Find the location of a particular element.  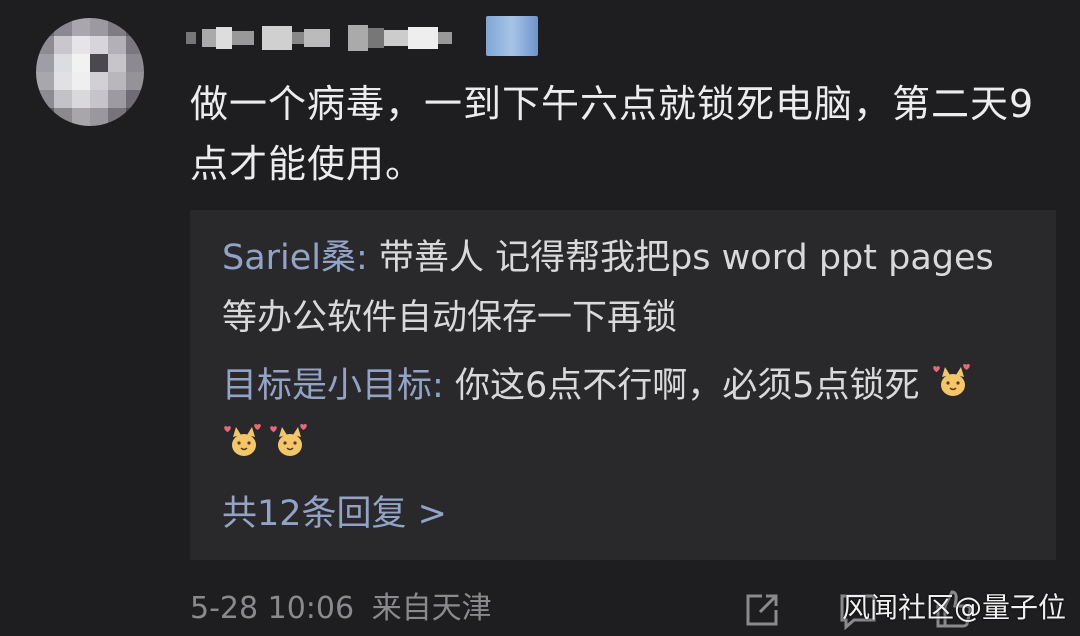

more-replies-link: 共12条回复 > is located at coordinates (334, 514).